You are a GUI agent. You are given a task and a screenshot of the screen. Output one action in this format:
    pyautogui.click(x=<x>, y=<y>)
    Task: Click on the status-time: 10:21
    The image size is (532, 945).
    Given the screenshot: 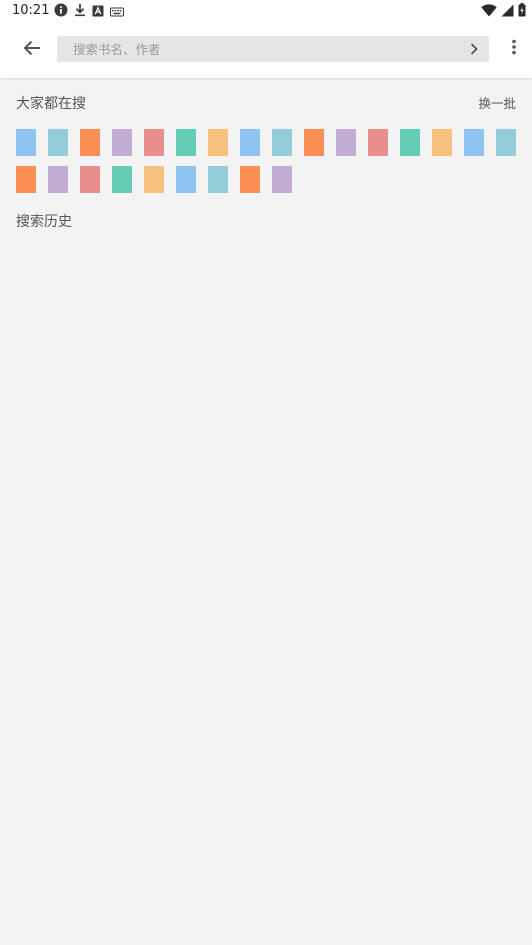 What is the action you would take?
    pyautogui.click(x=31, y=10)
    